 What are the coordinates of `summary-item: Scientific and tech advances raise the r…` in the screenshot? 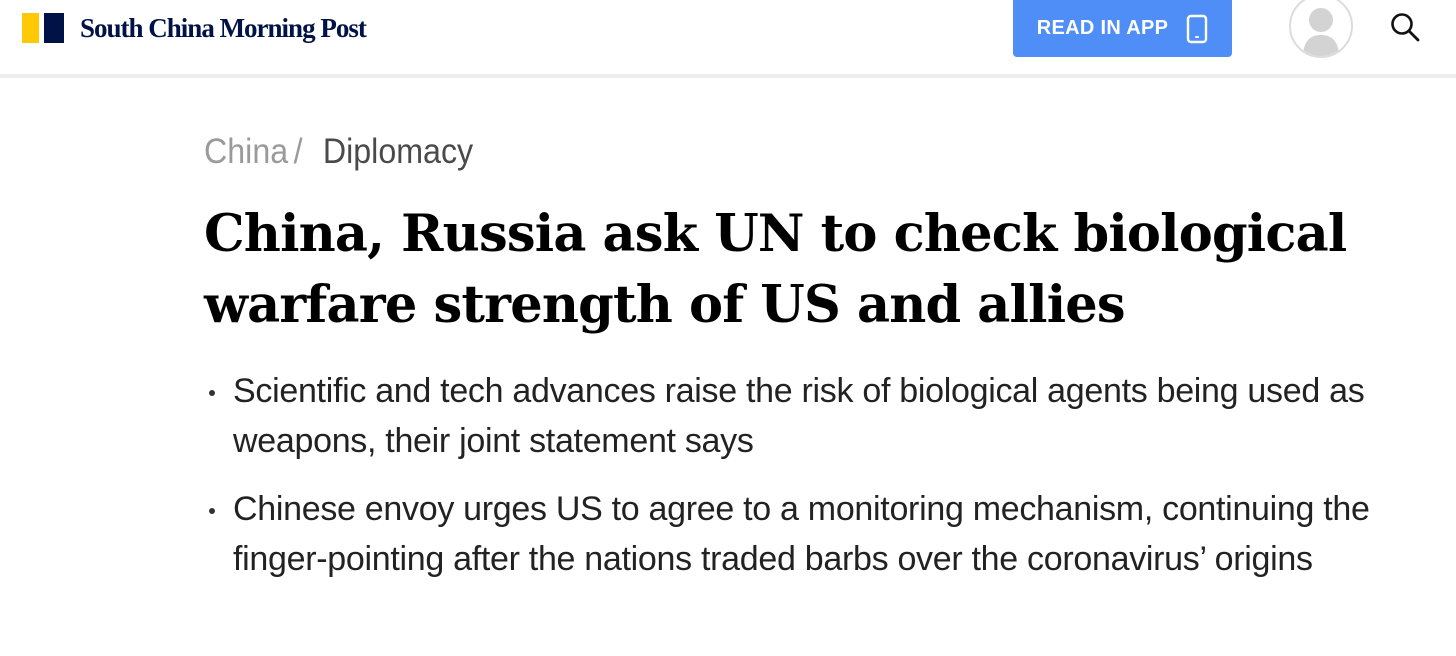 It's located at (794, 416).